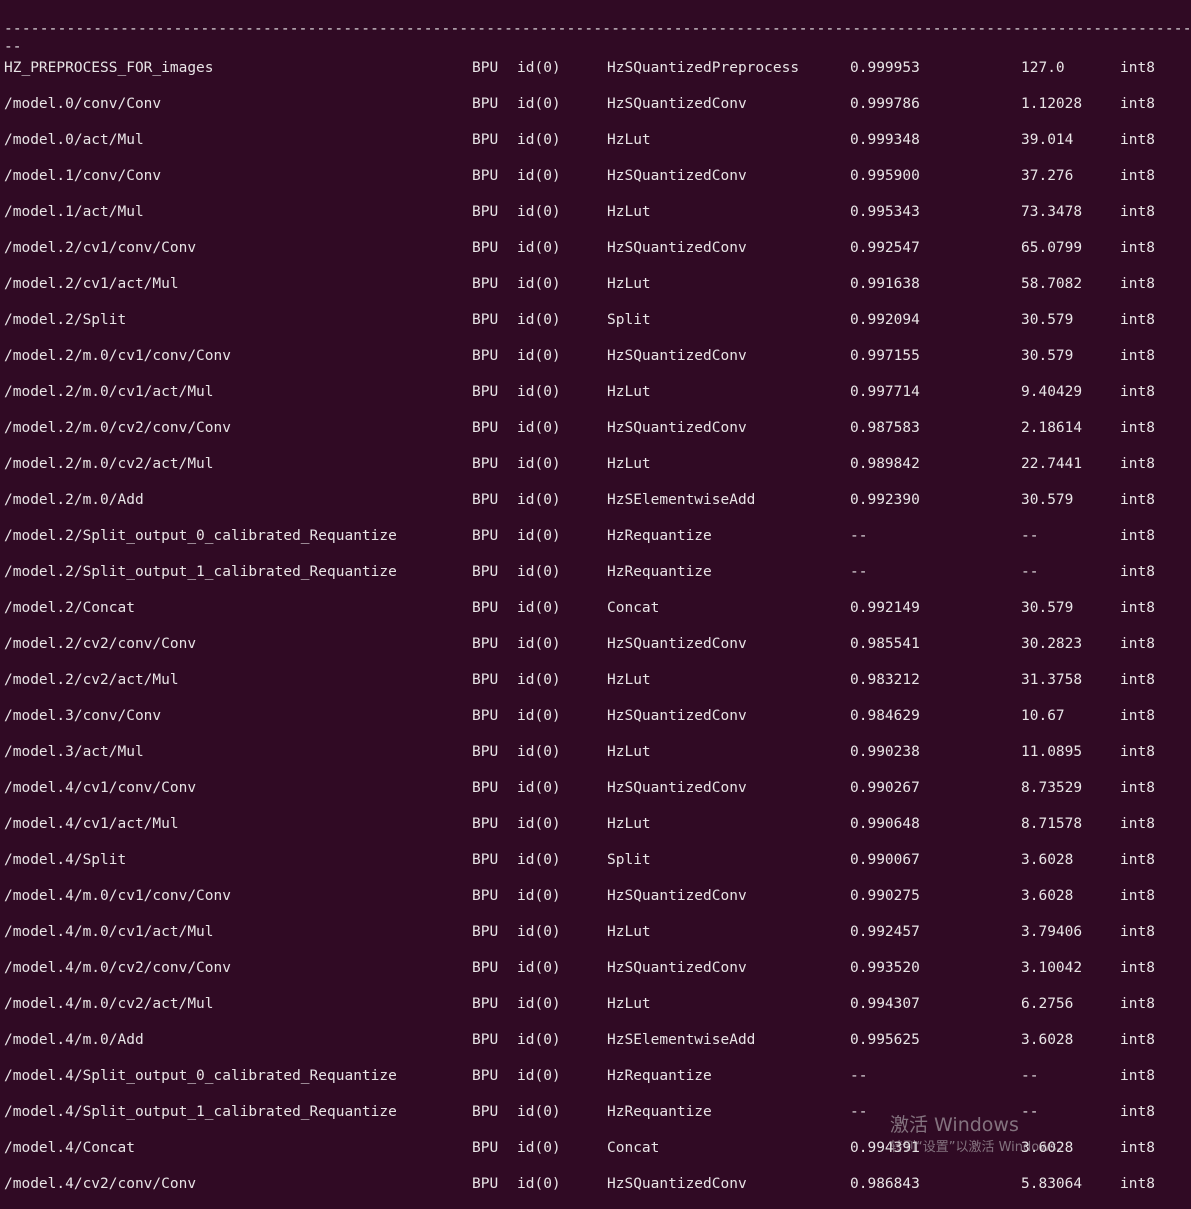 This screenshot has width=1191, height=1209. I want to click on threshold-cell: 9.40429, so click(1052, 392).